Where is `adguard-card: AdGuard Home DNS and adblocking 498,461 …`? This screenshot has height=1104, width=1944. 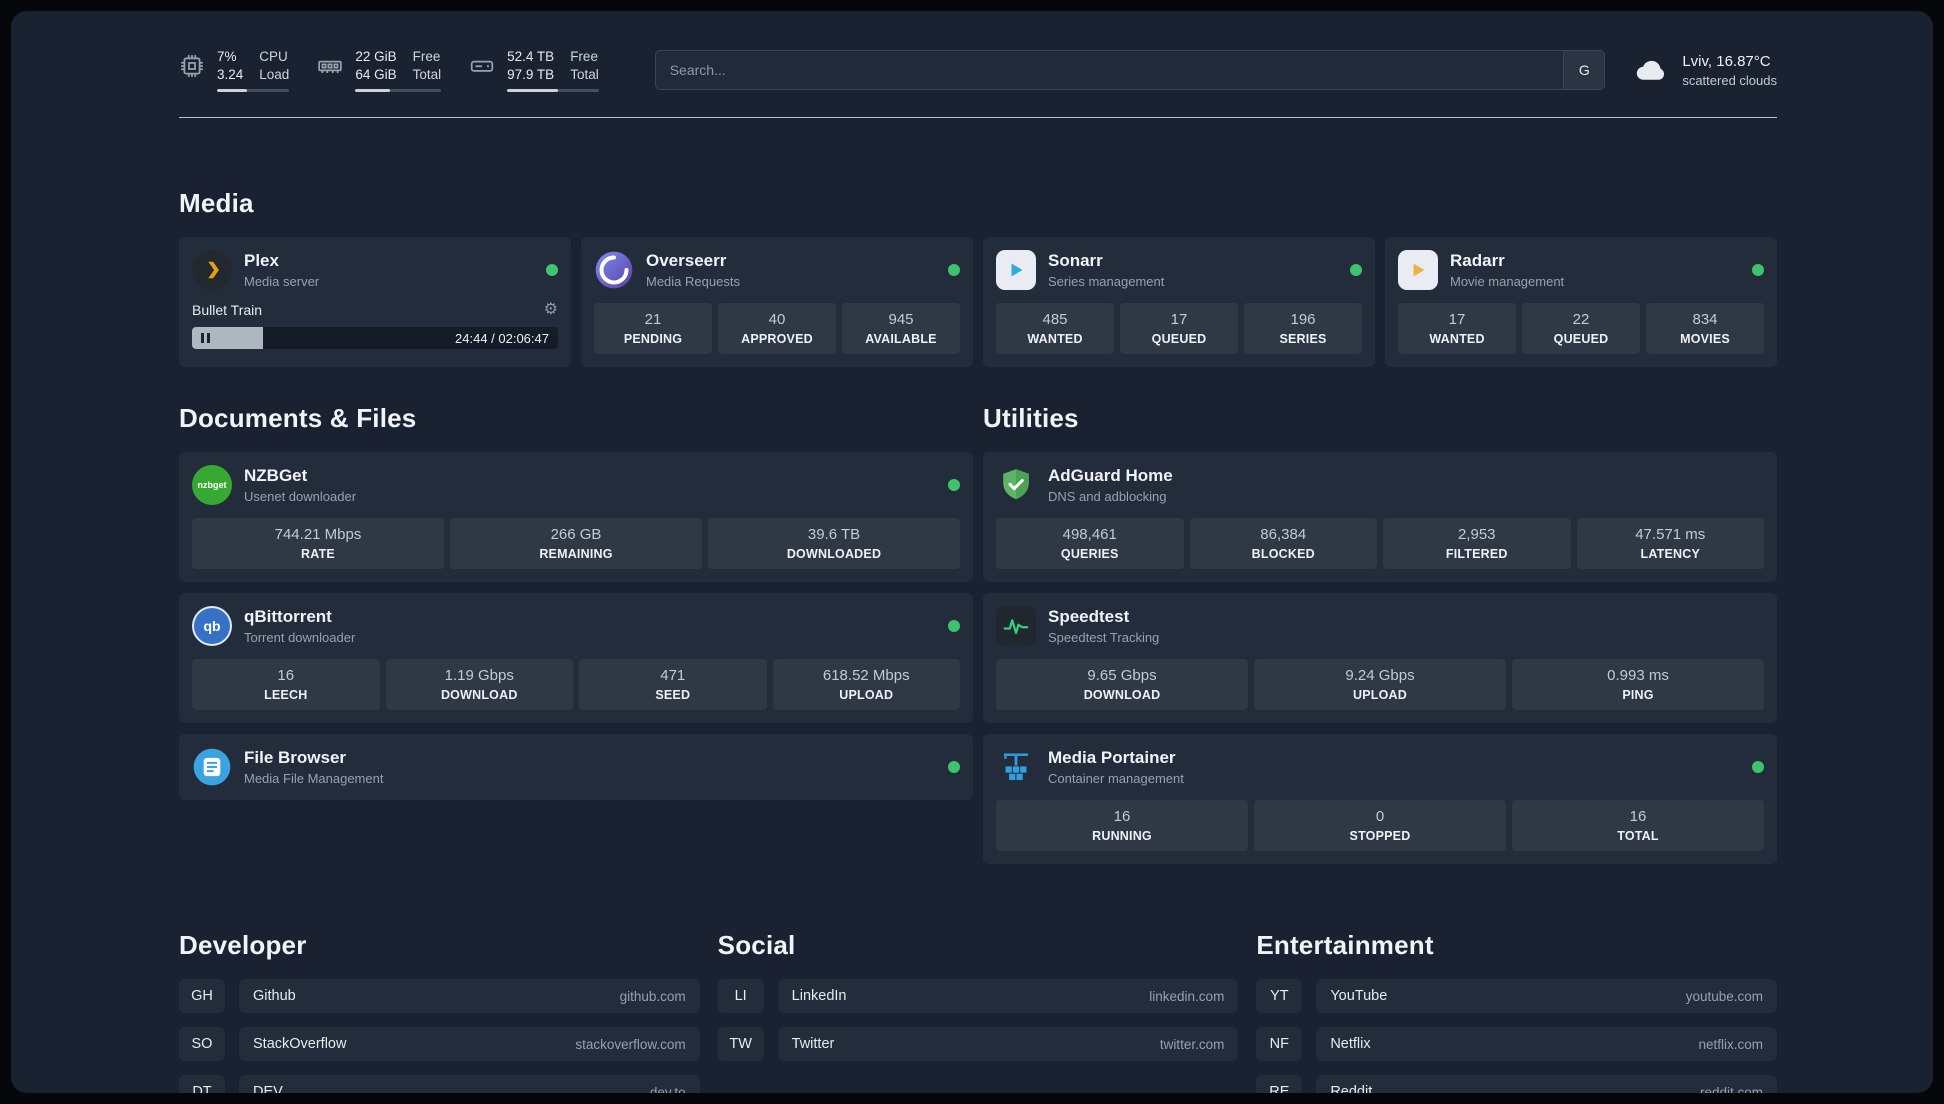
adguard-card: AdGuard Home DNS and adblocking 498,461 … is located at coordinates (1380, 517).